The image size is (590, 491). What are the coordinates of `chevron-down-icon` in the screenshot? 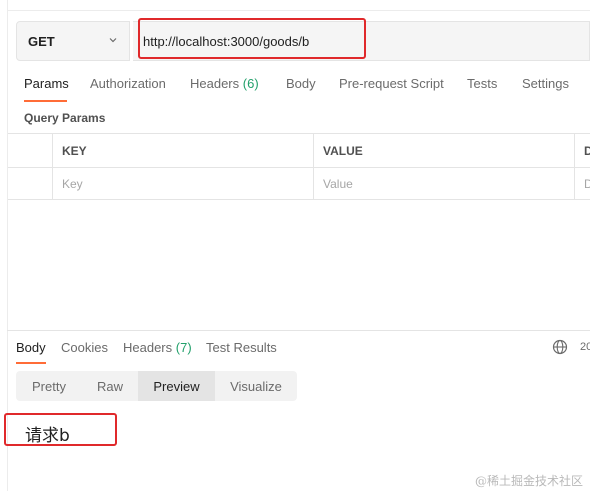 It's located at (113, 40).